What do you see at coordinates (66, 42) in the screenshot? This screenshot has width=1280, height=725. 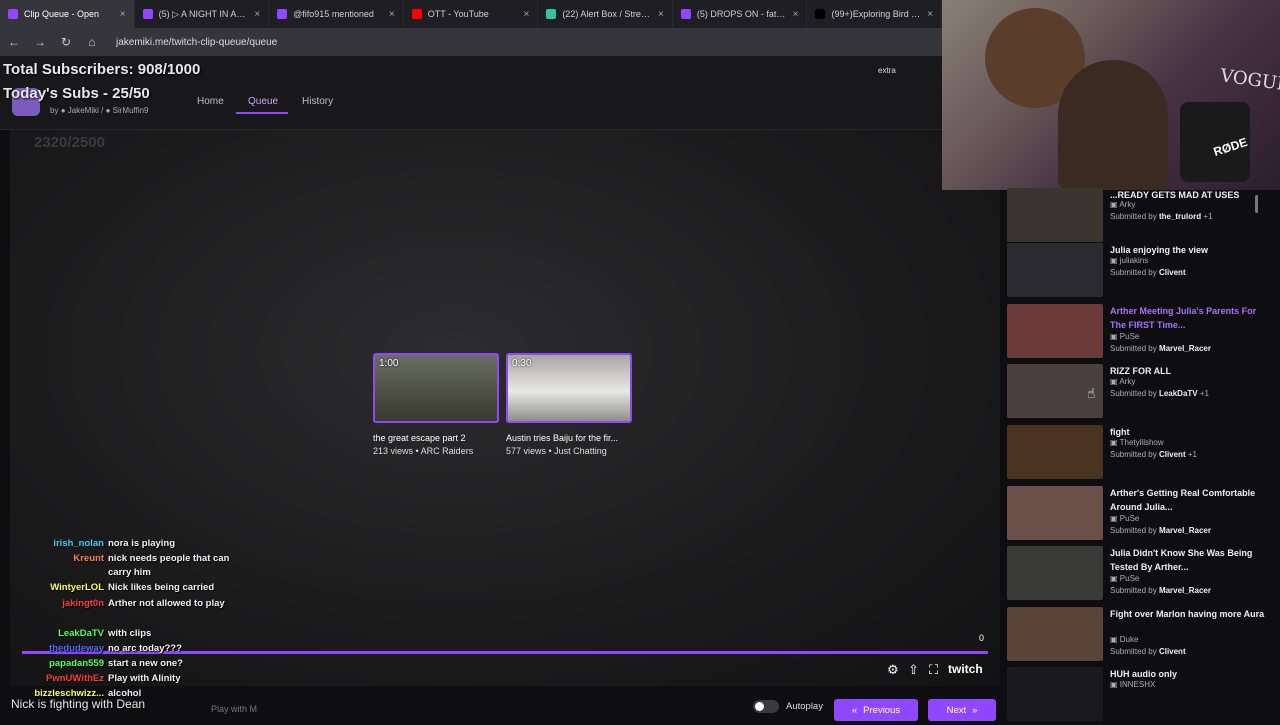 I see `reload-icon: ↻` at bounding box center [66, 42].